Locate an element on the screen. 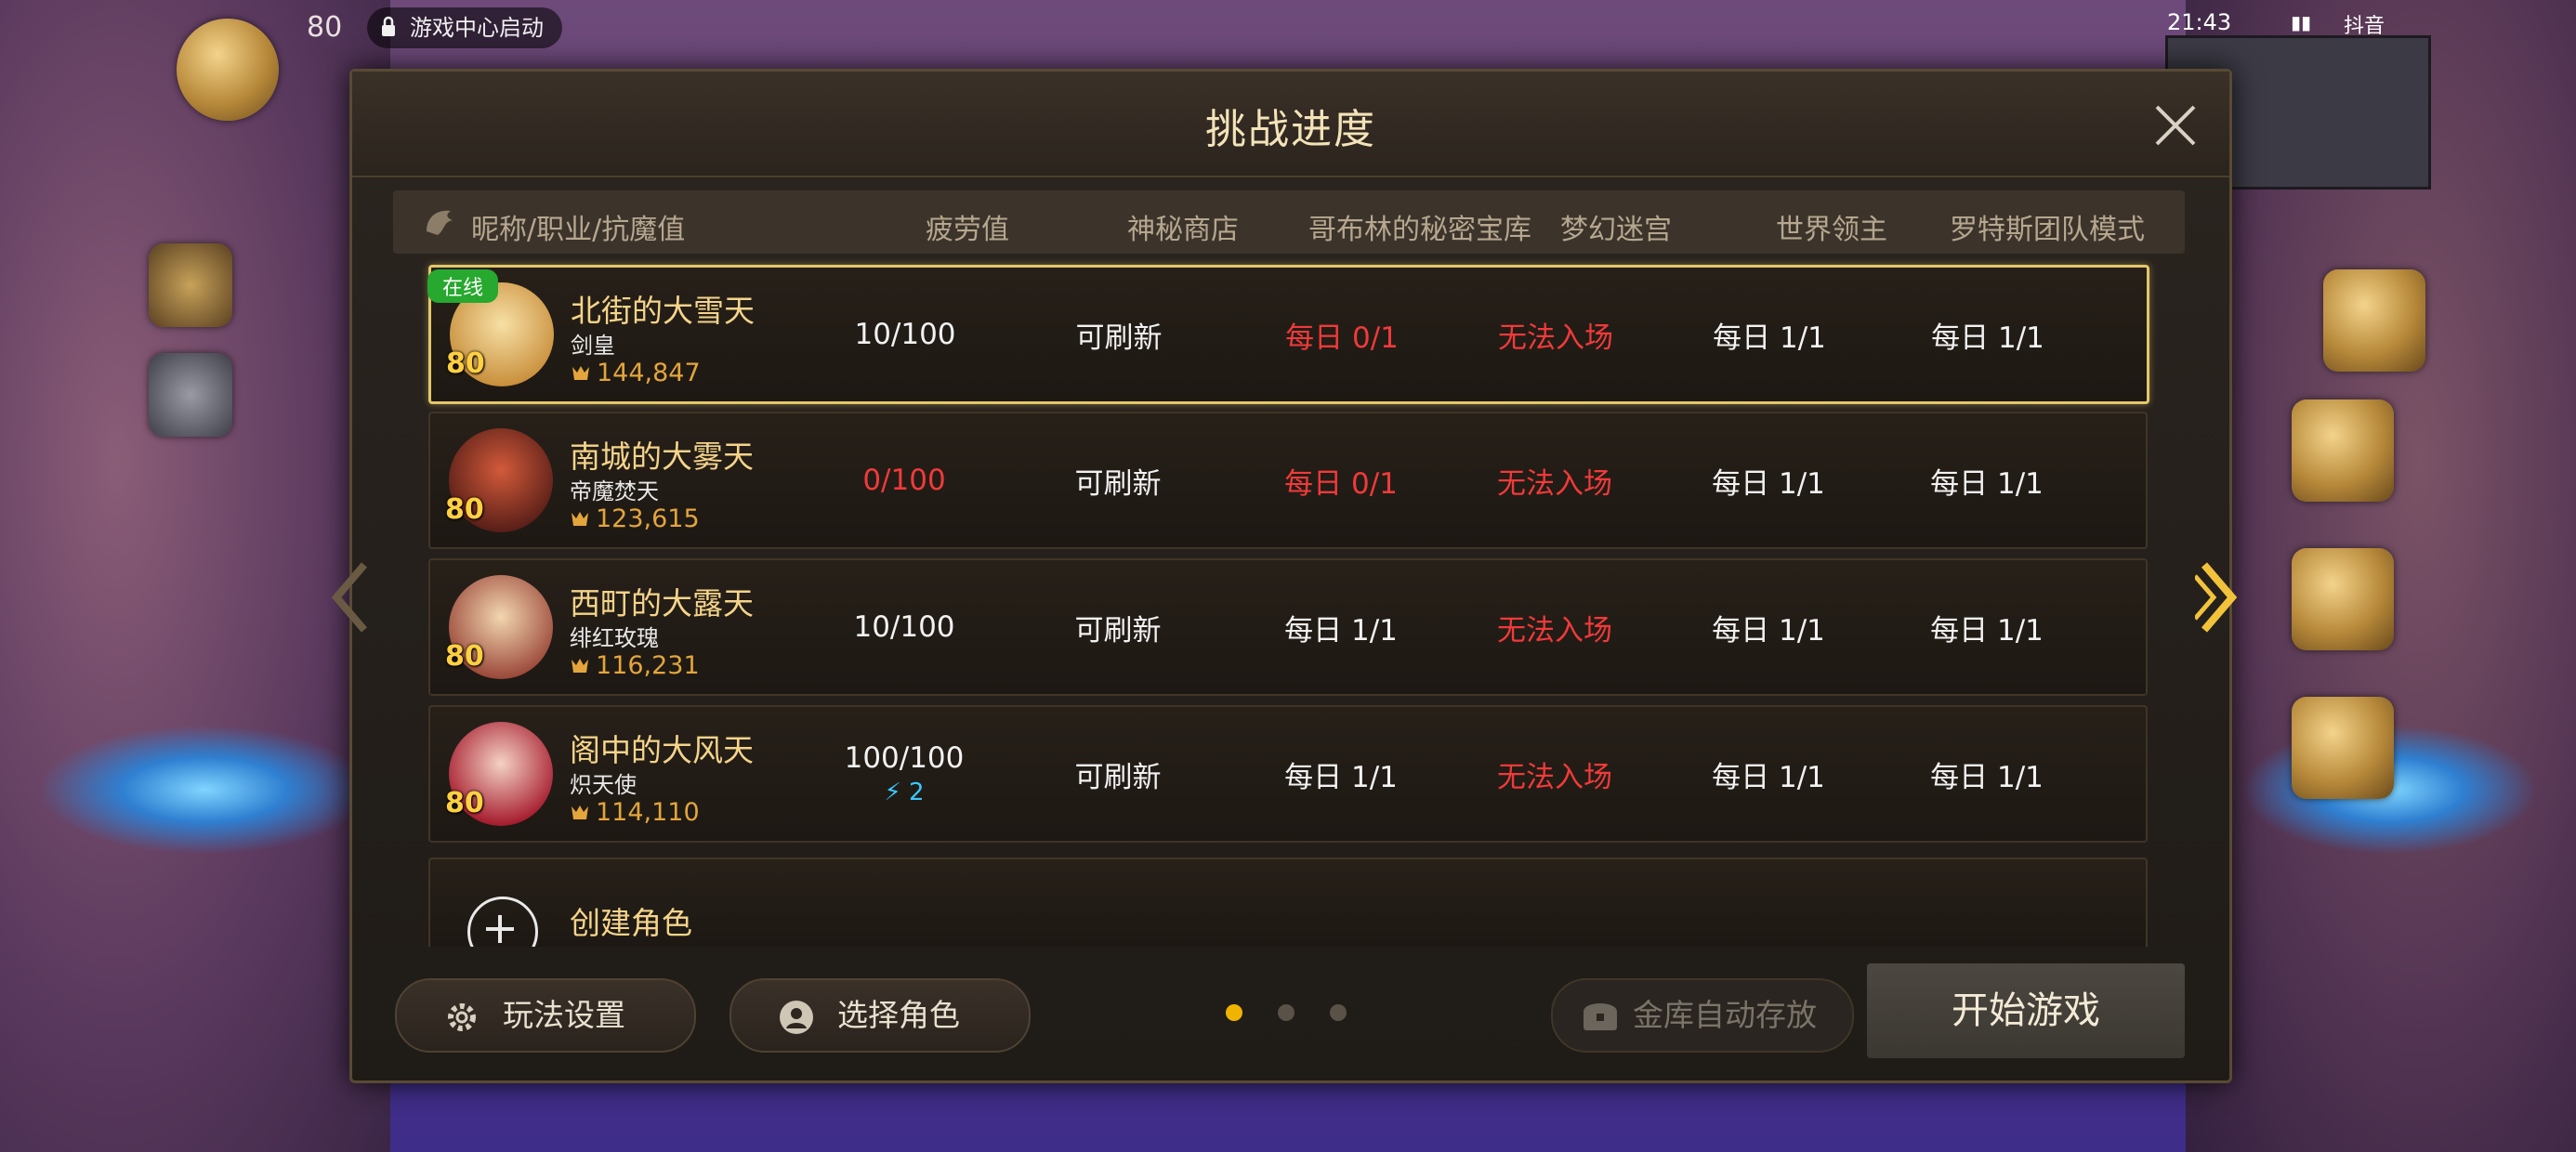 This screenshot has width=2576, height=1152. character-power: 116,231 is located at coordinates (635, 665).